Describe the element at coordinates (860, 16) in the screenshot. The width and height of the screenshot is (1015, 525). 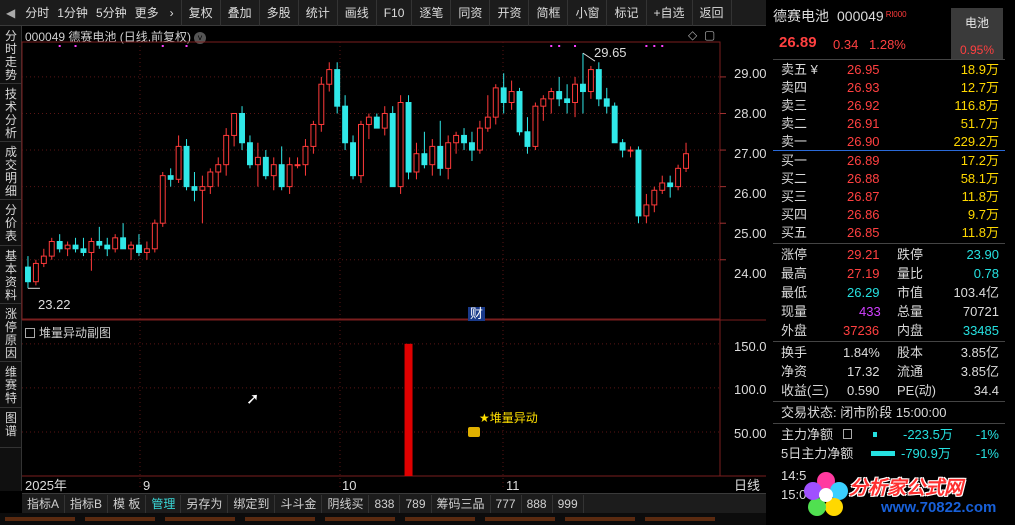
I see `stock-code: 000049` at that location.